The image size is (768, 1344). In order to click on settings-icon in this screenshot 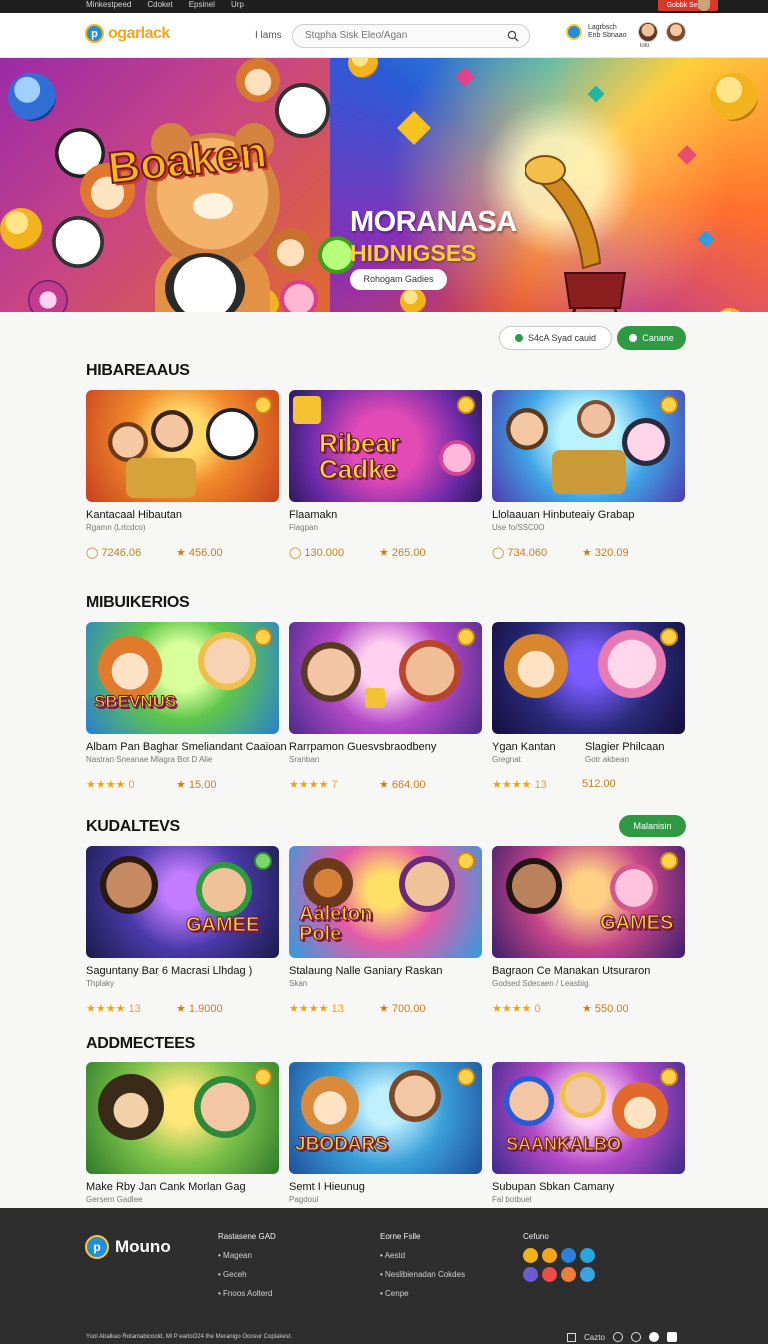, I will do `click(617, 1337)`.